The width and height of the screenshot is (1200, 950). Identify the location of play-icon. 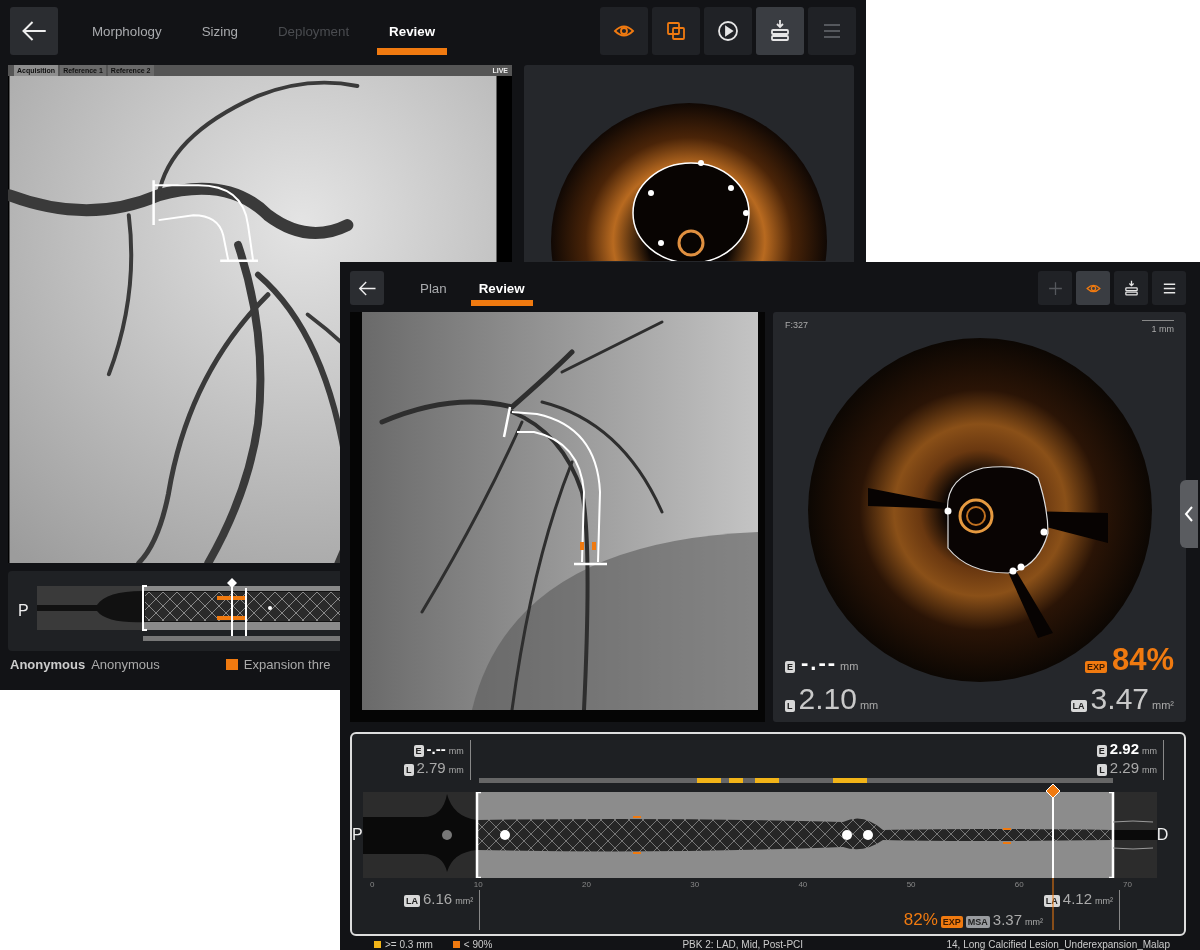
(728, 31).